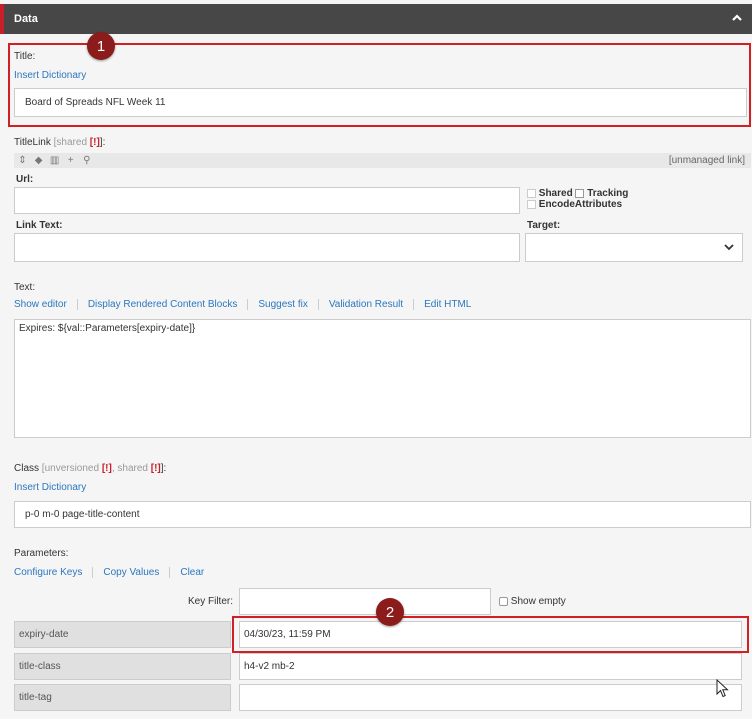 The height and width of the screenshot is (719, 752). What do you see at coordinates (390, 612) in the screenshot?
I see `callout-2: 2` at bounding box center [390, 612].